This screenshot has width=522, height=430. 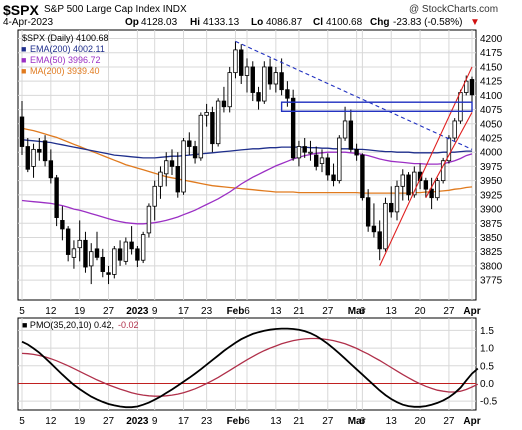 I want to click on price-y-tick-label: 3950, so click(x=491, y=181).